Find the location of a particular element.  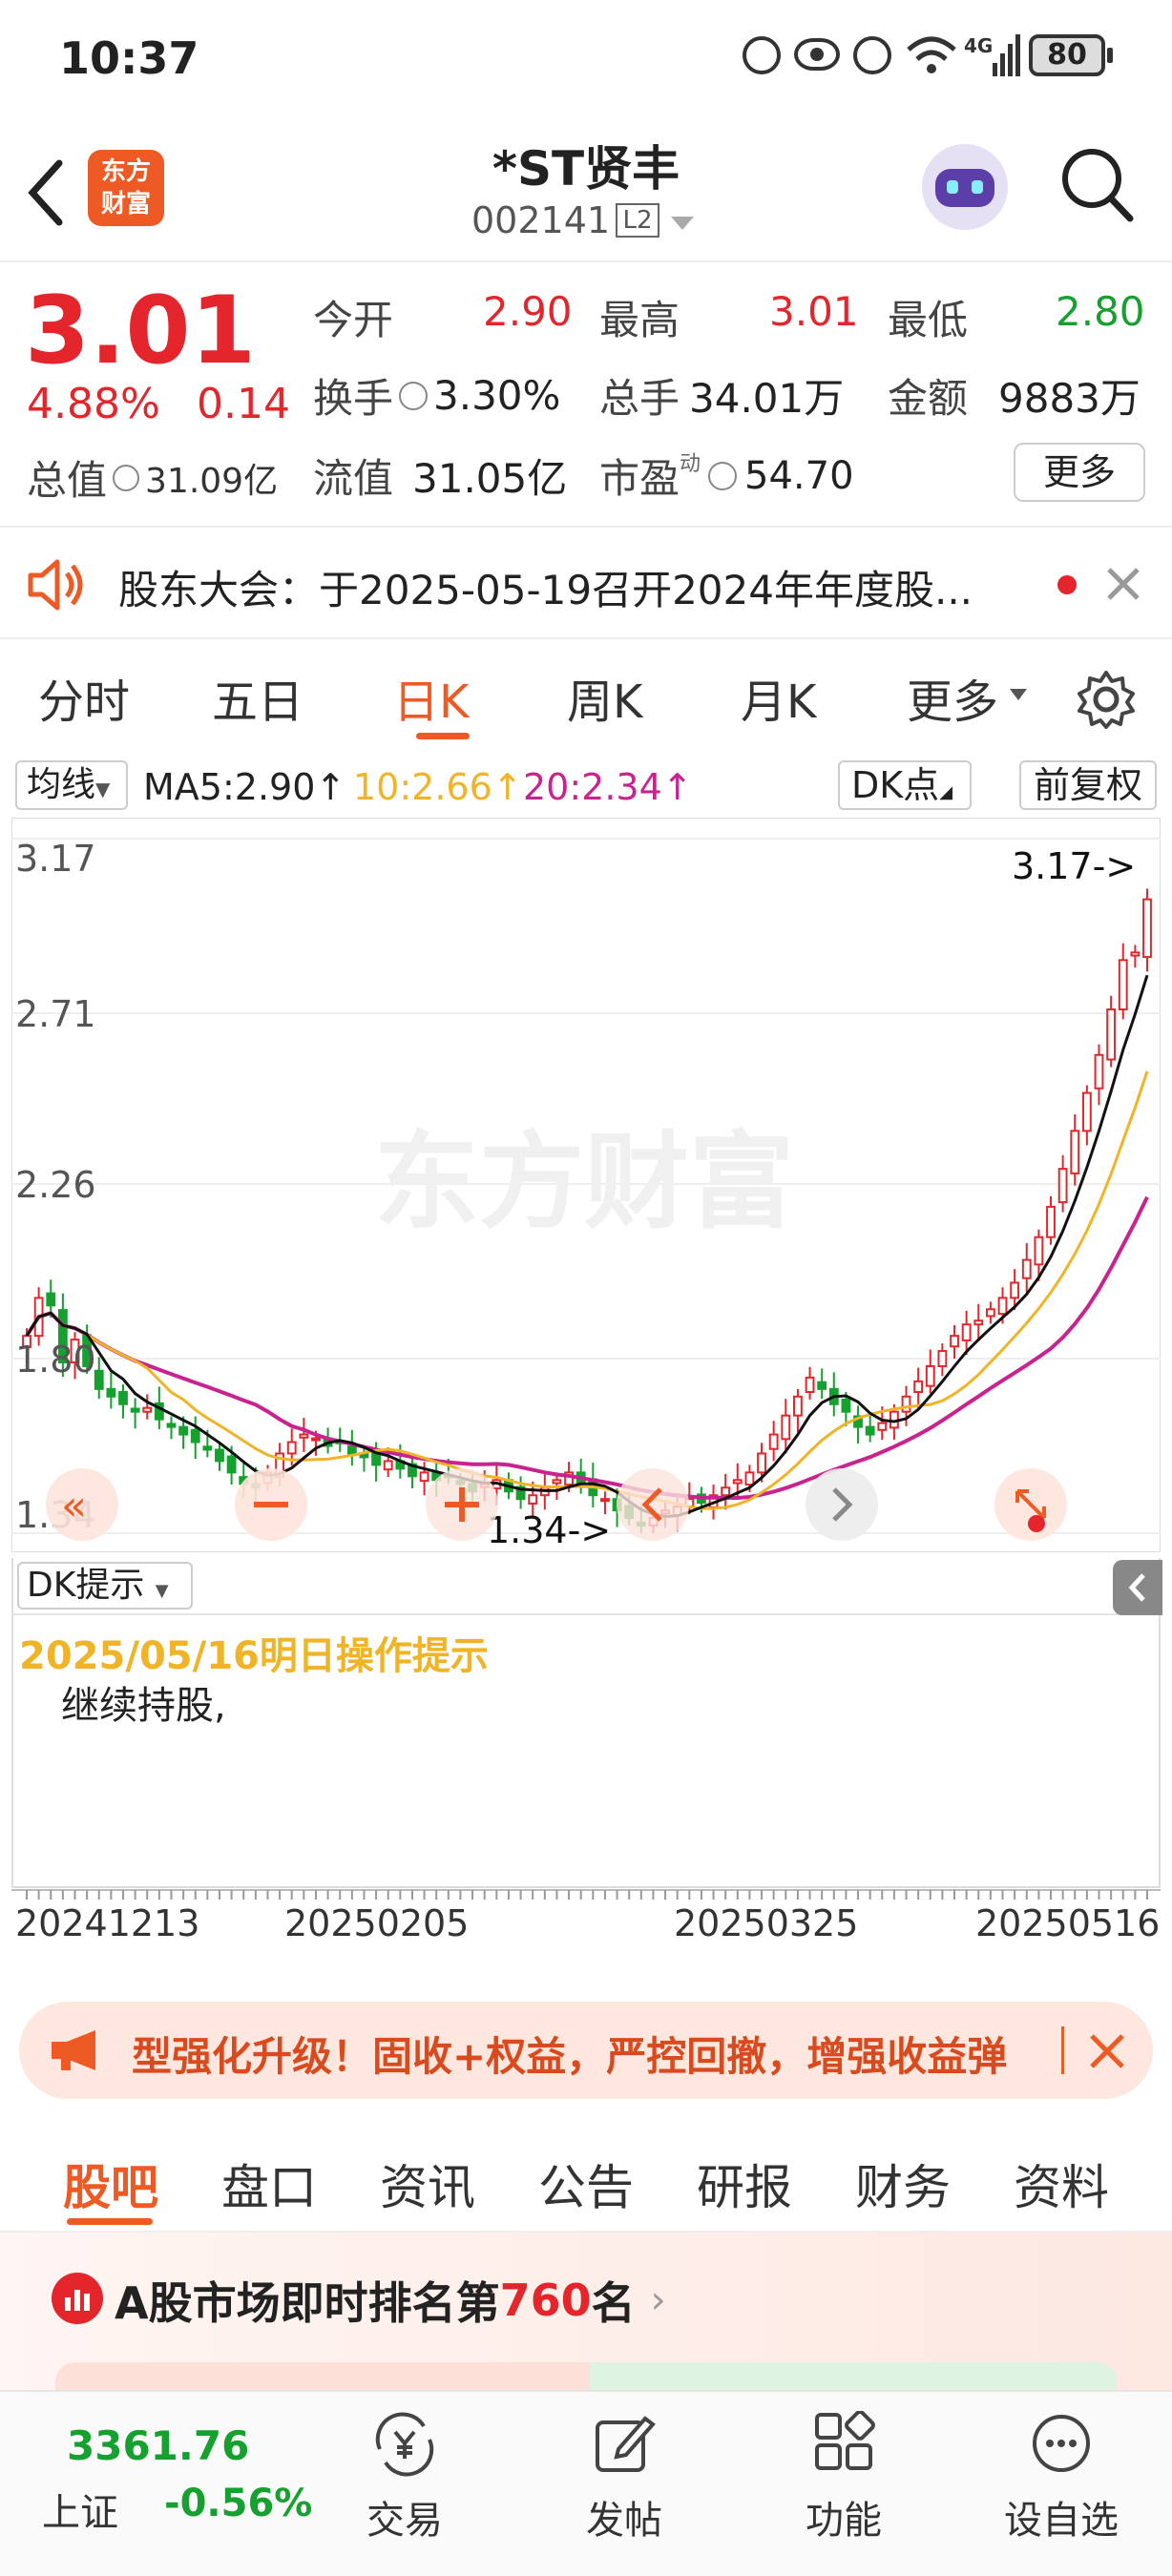

tab-research: 研报 is located at coordinates (745, 2184).